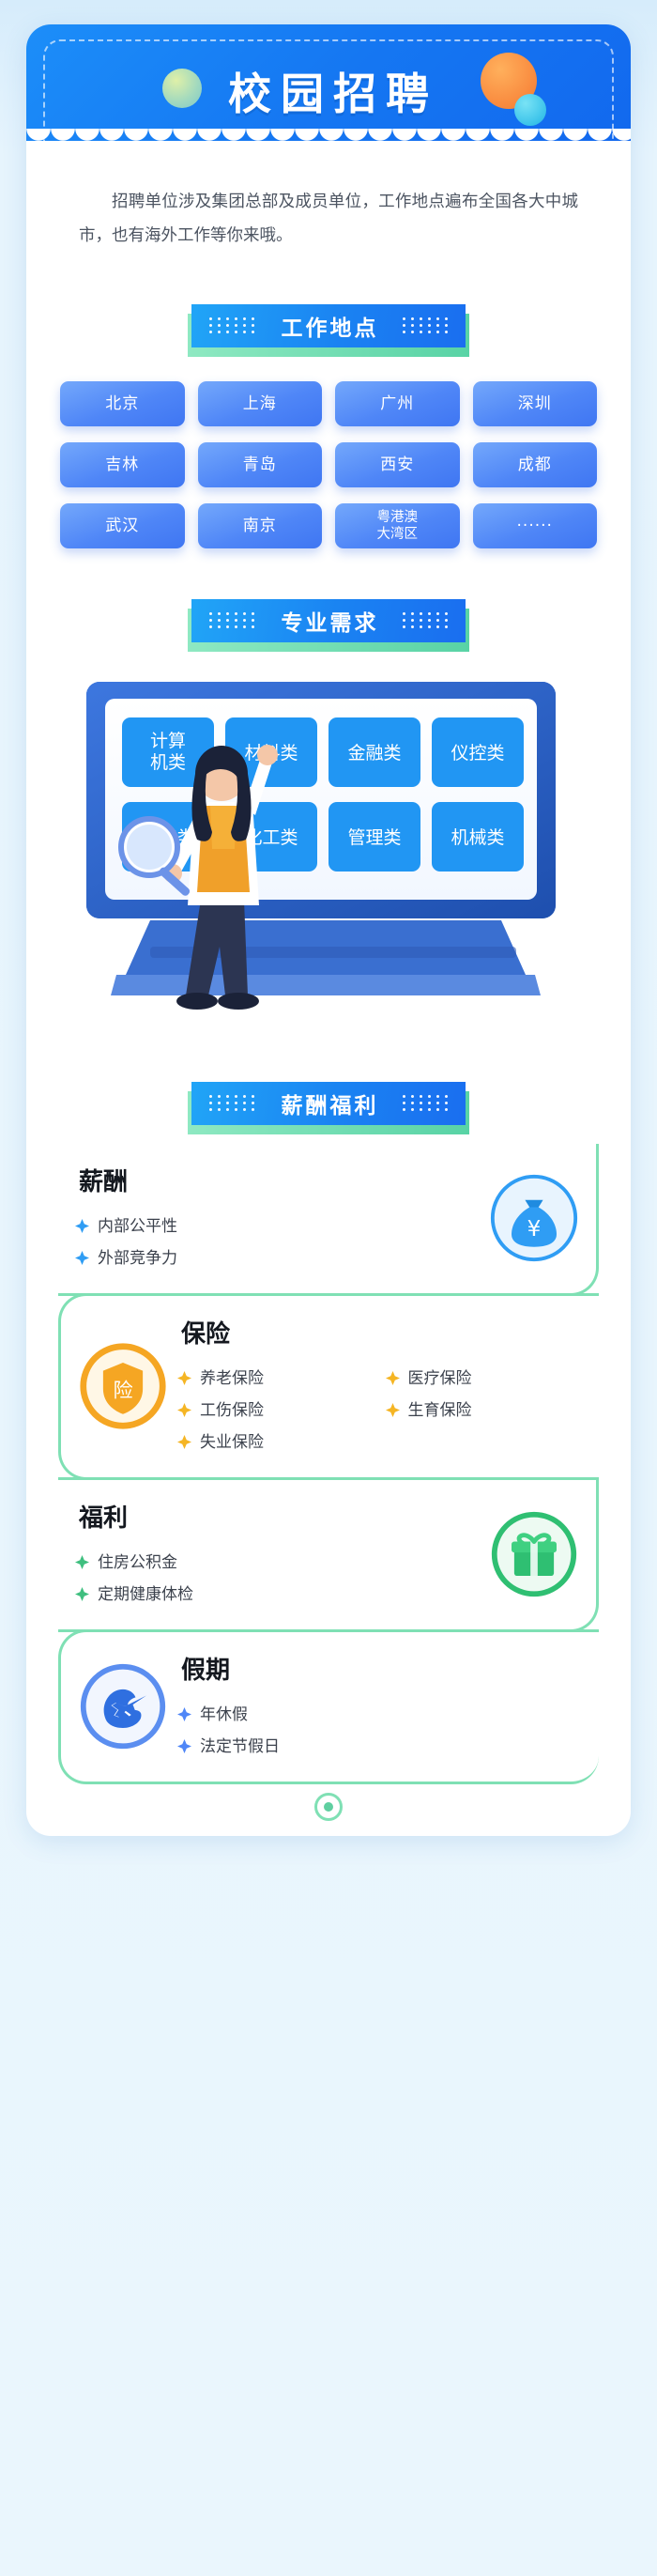 The height and width of the screenshot is (2576, 657). I want to click on benefit-item: 法定节假日, so click(379, 1747).